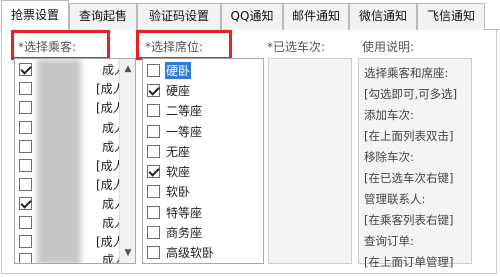 This screenshot has height=277, width=500. Describe the element at coordinates (127, 253) in the screenshot. I see `scroll-down-icon: ▼` at that location.